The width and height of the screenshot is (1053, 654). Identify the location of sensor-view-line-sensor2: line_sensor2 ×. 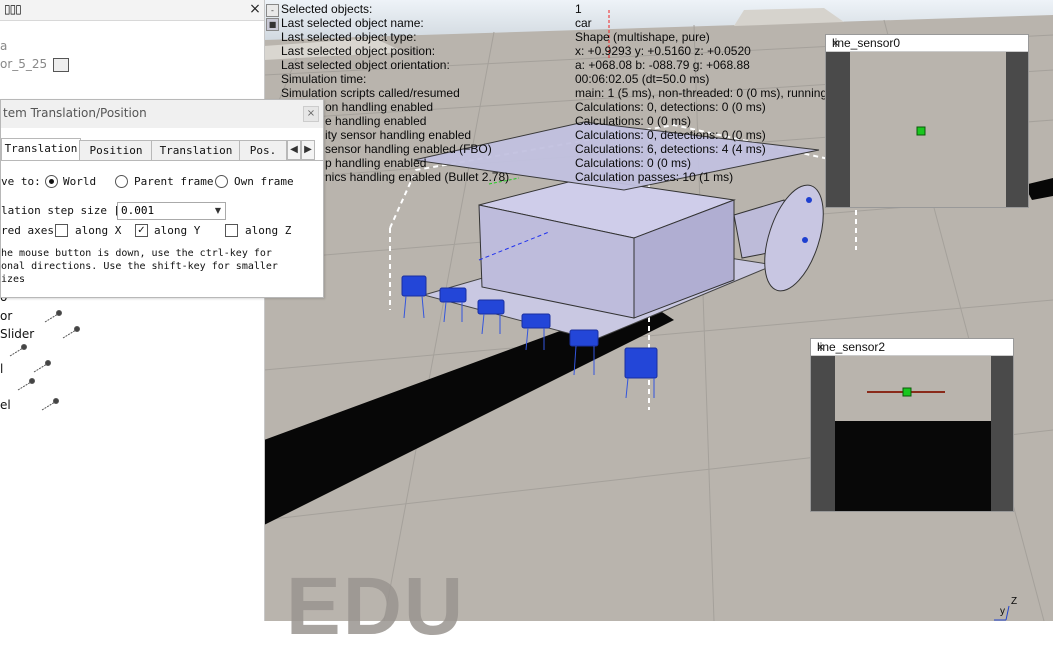
(912, 425).